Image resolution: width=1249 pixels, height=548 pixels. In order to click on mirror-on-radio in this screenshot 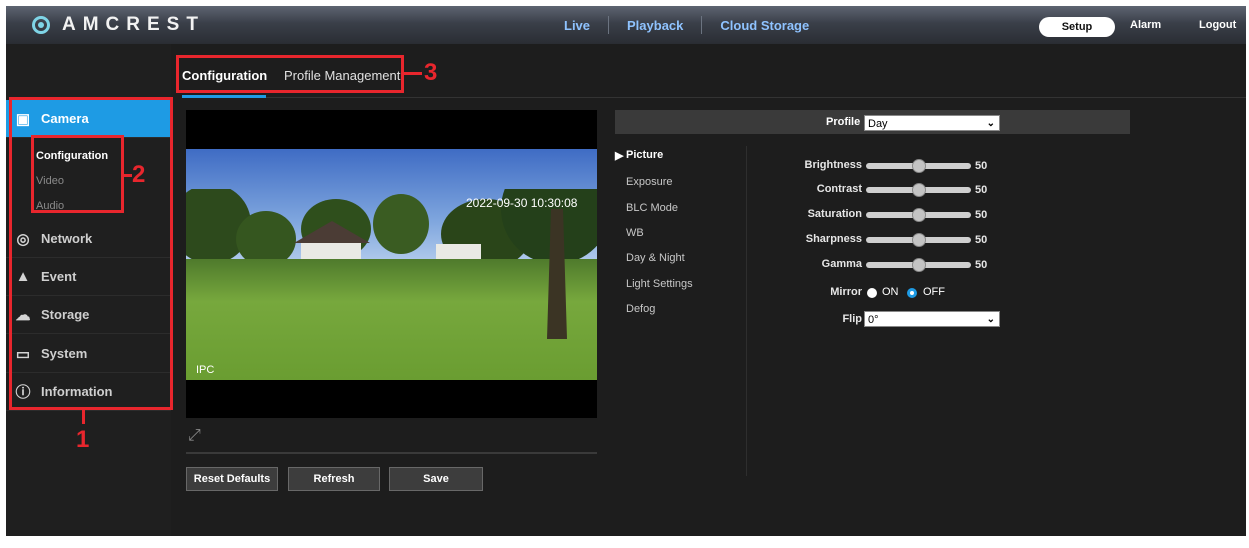, I will do `click(872, 293)`.